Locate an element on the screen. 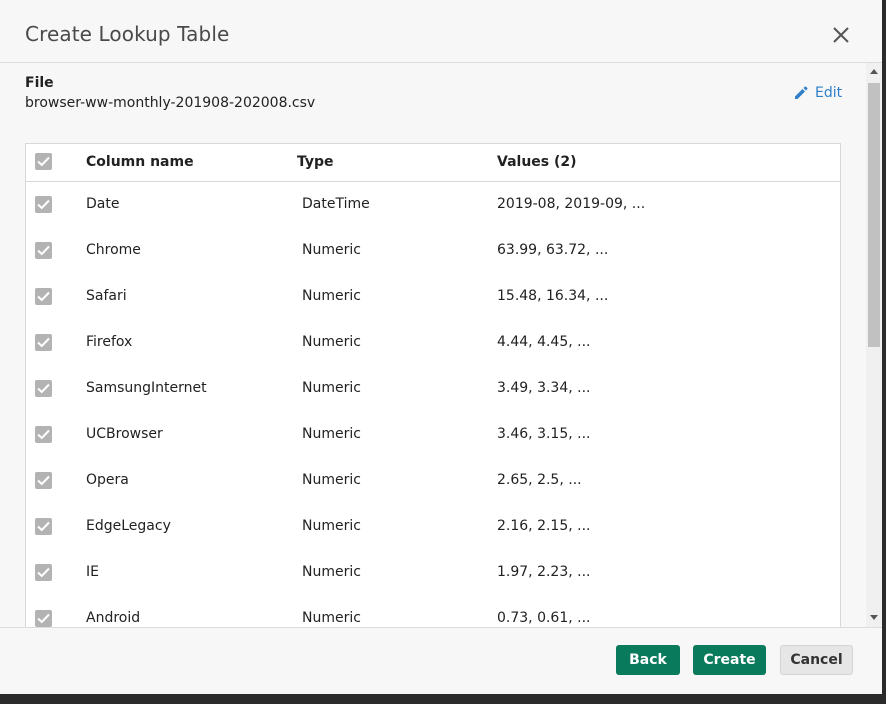 This screenshot has height=704, width=886. row-column-name: UCBrowser is located at coordinates (124, 434).